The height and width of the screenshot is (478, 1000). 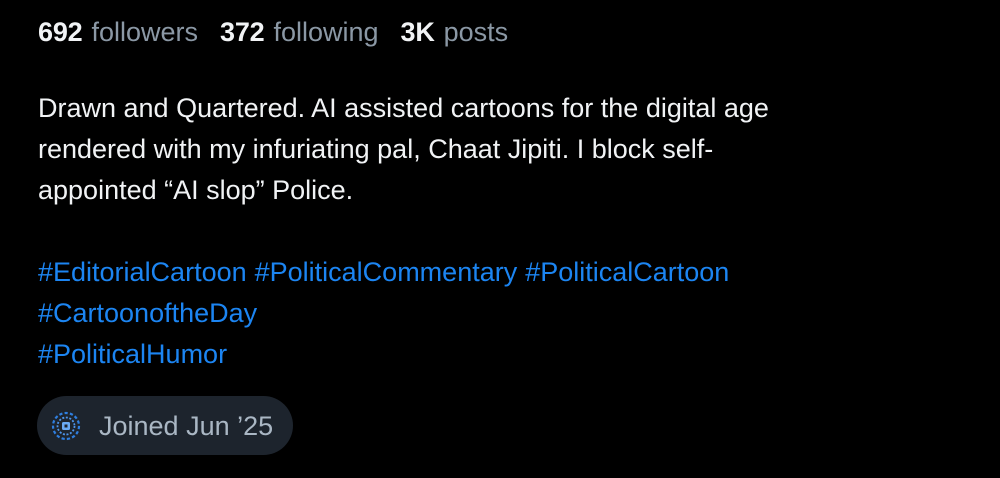 I want to click on following-count: 372, so click(x=242, y=32).